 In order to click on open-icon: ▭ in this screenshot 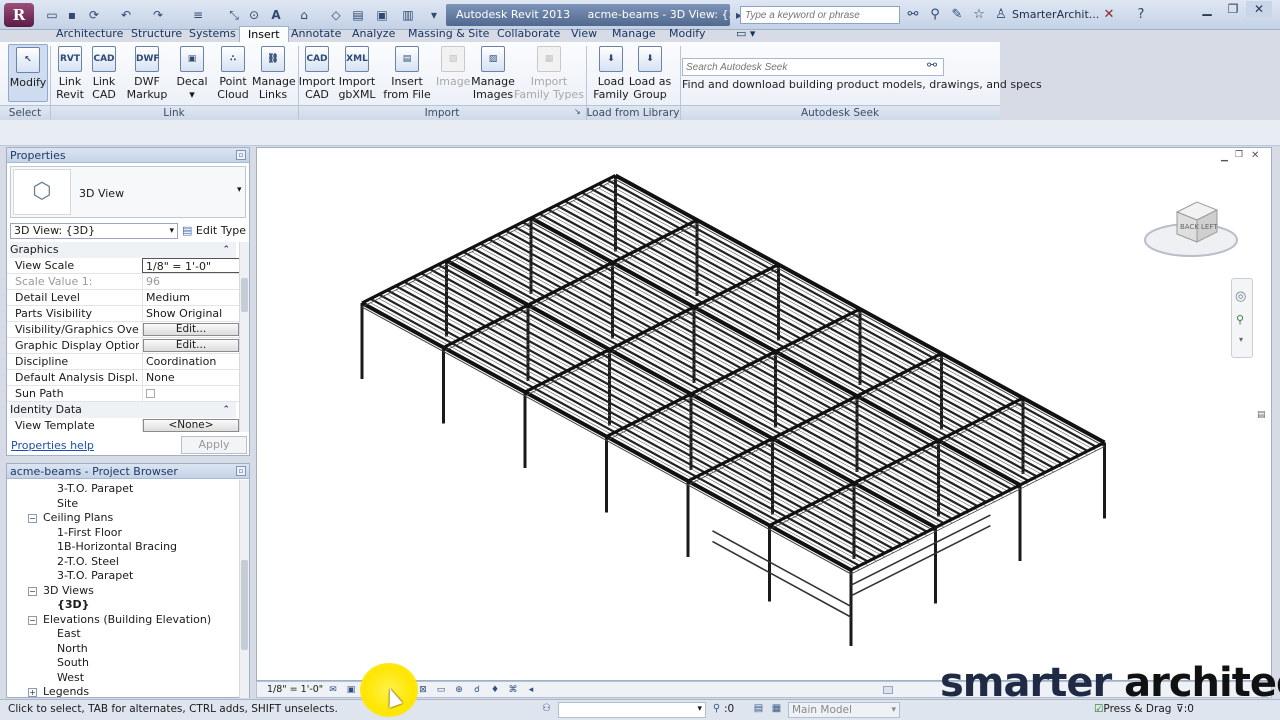, I will do `click(52, 15)`.